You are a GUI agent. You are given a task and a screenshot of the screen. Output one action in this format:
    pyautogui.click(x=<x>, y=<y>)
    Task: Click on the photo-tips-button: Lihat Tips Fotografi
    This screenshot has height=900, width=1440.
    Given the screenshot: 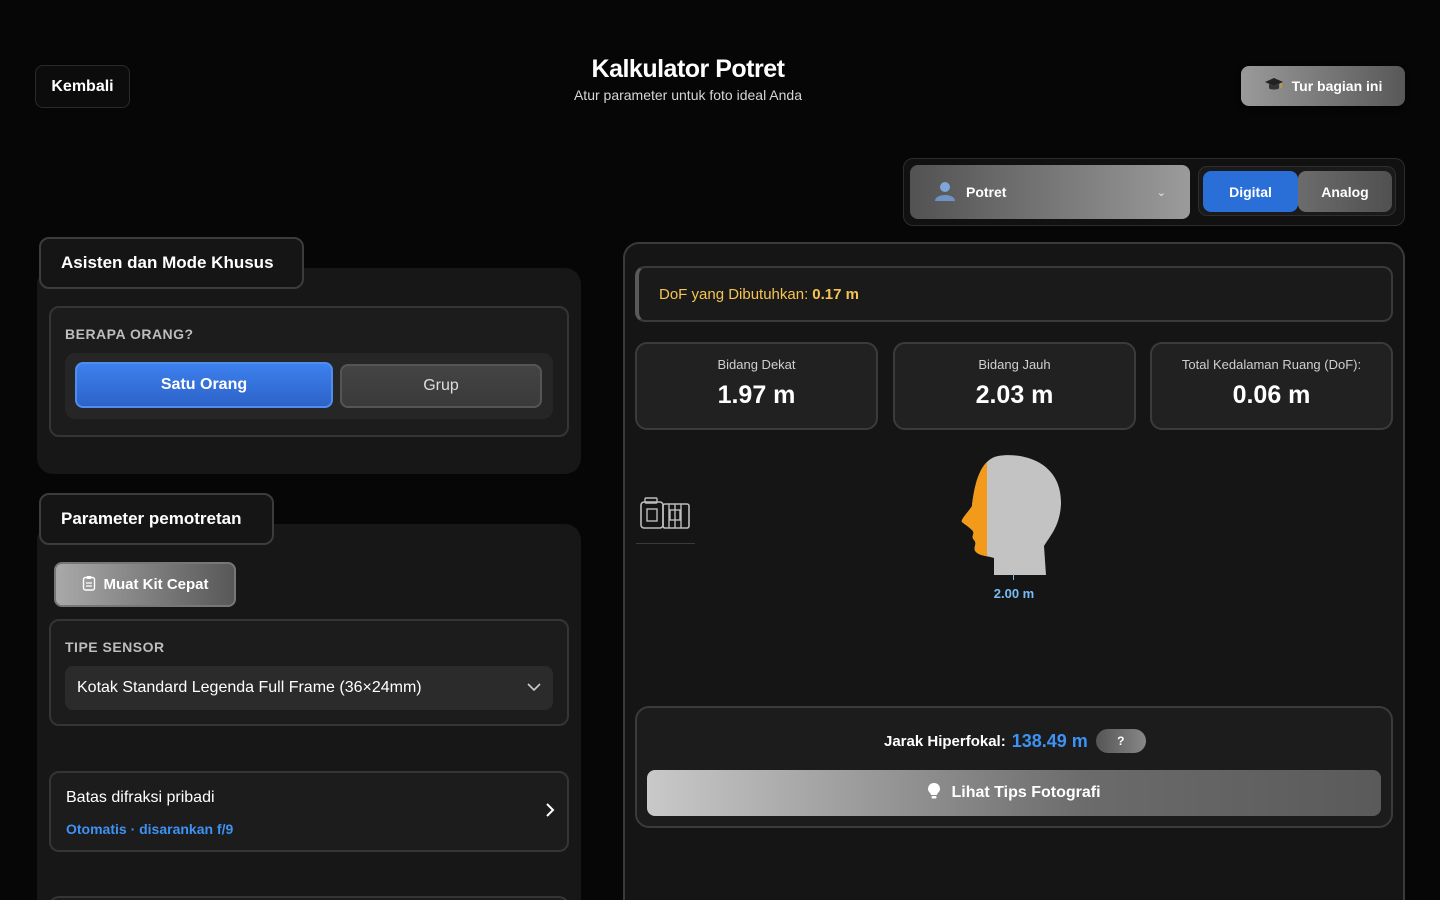 What is the action you would take?
    pyautogui.click(x=1014, y=793)
    